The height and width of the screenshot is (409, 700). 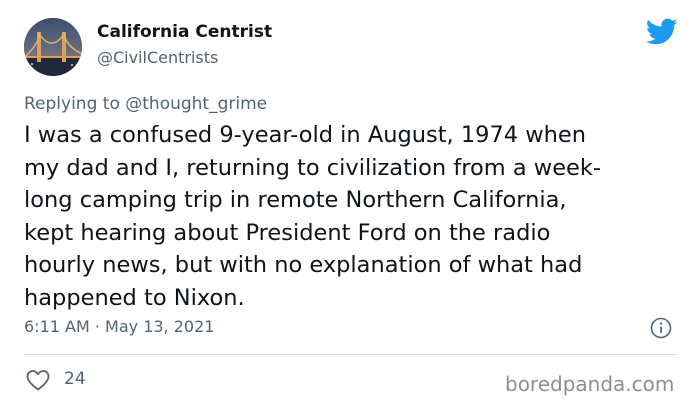 What do you see at coordinates (196, 104) in the screenshot?
I see `reply-mention-link: @thought_grime` at bounding box center [196, 104].